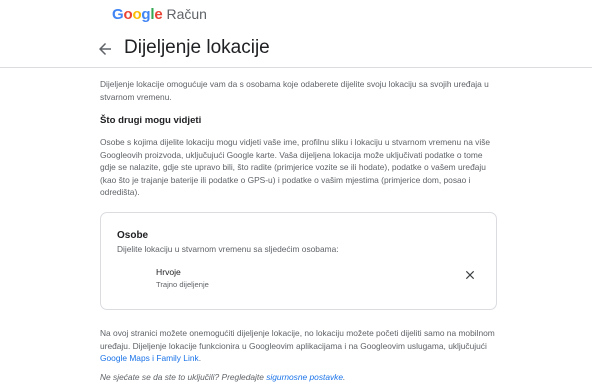 This screenshot has height=389, width=592. I want to click on person-status: Trajno dijeljenje, so click(182, 284).